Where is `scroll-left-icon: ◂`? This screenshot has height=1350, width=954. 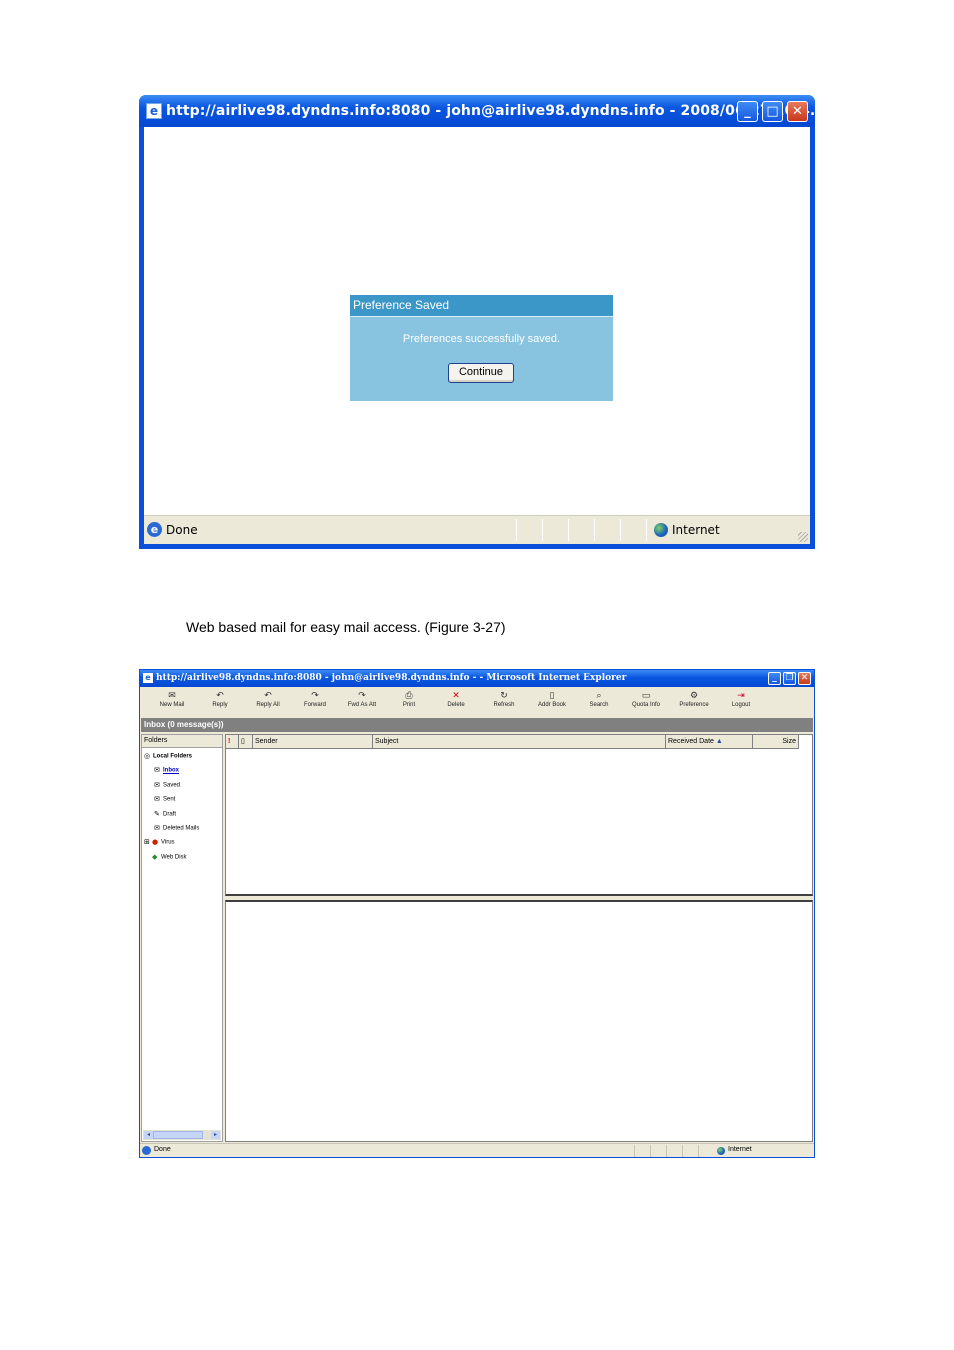 scroll-left-icon: ◂ is located at coordinates (148, 1135).